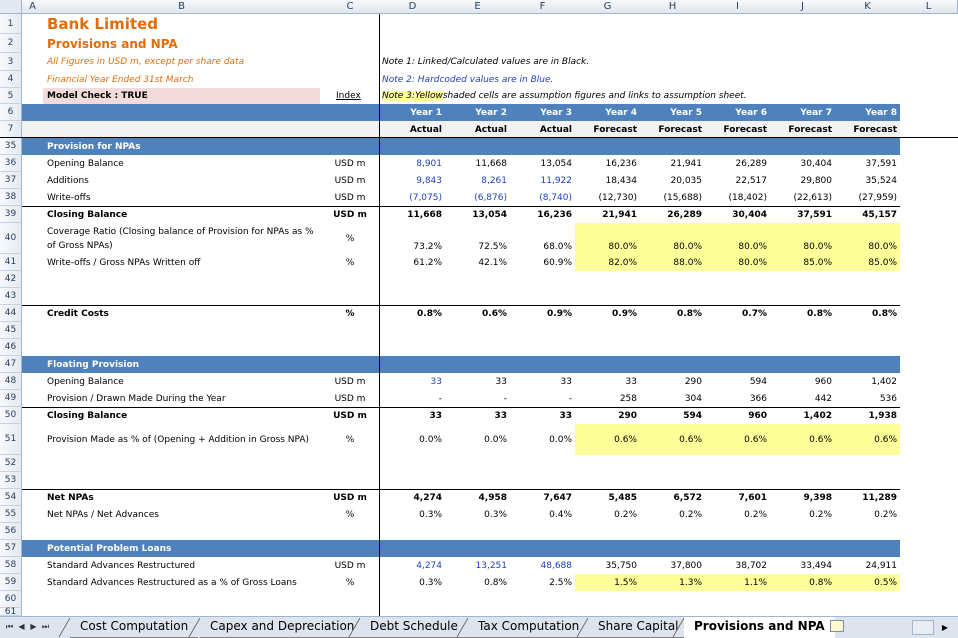 This screenshot has width=958, height=638. What do you see at coordinates (11, 398) in the screenshot?
I see `row-header: 49` at bounding box center [11, 398].